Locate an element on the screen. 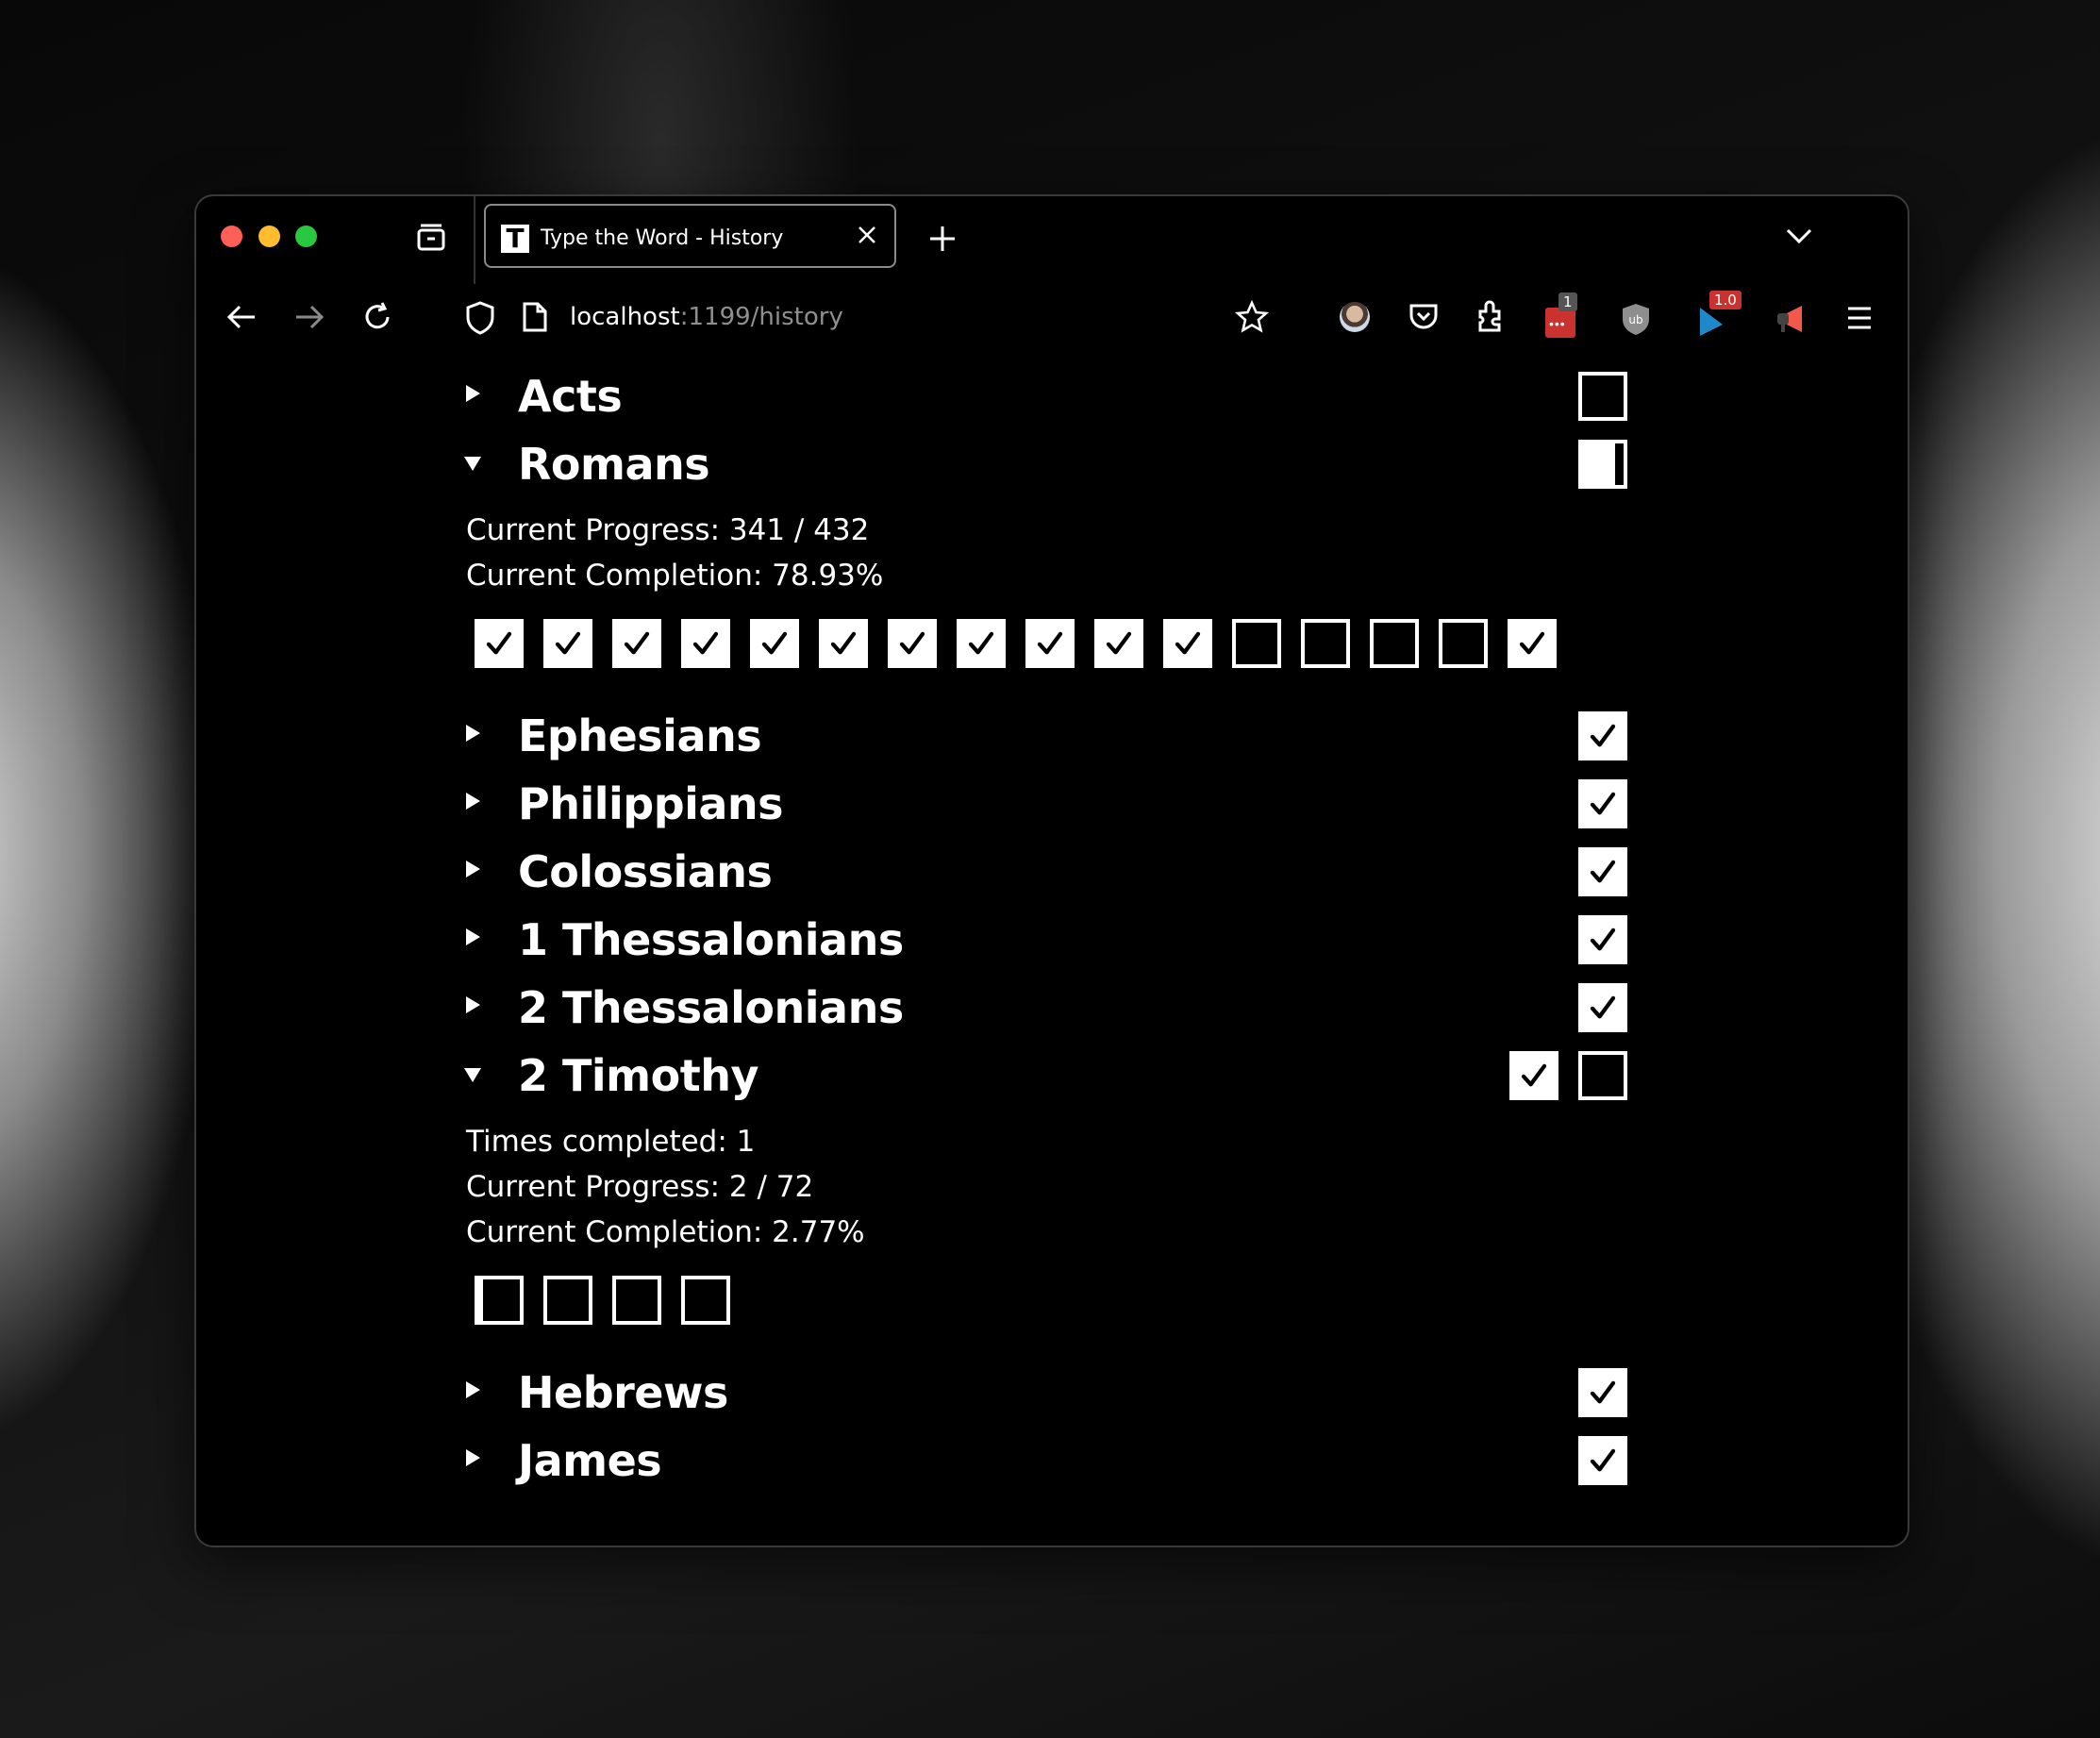 This screenshot has height=1738, width=2100. maximize-window-button is located at coordinates (306, 236).